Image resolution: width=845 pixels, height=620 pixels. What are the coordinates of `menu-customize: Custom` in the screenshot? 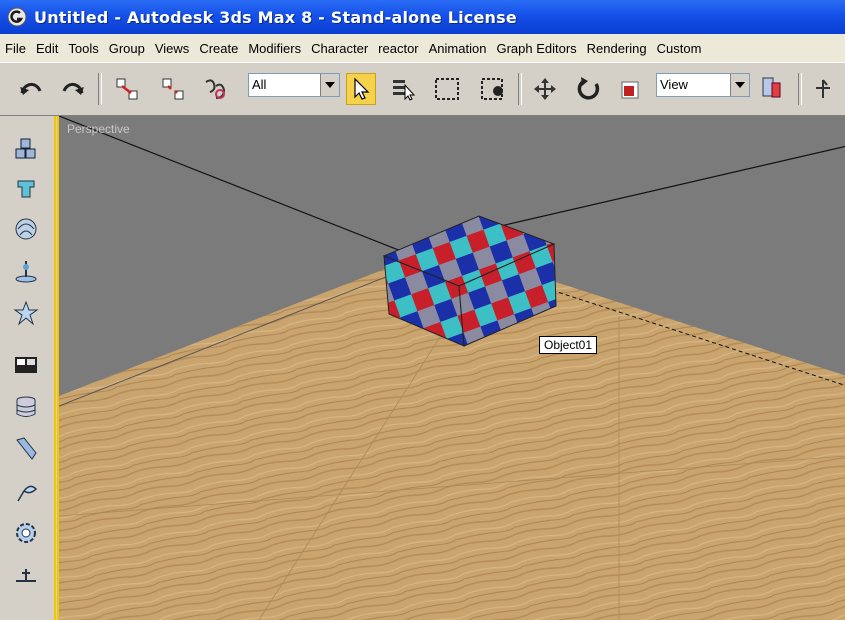 It's located at (679, 48).